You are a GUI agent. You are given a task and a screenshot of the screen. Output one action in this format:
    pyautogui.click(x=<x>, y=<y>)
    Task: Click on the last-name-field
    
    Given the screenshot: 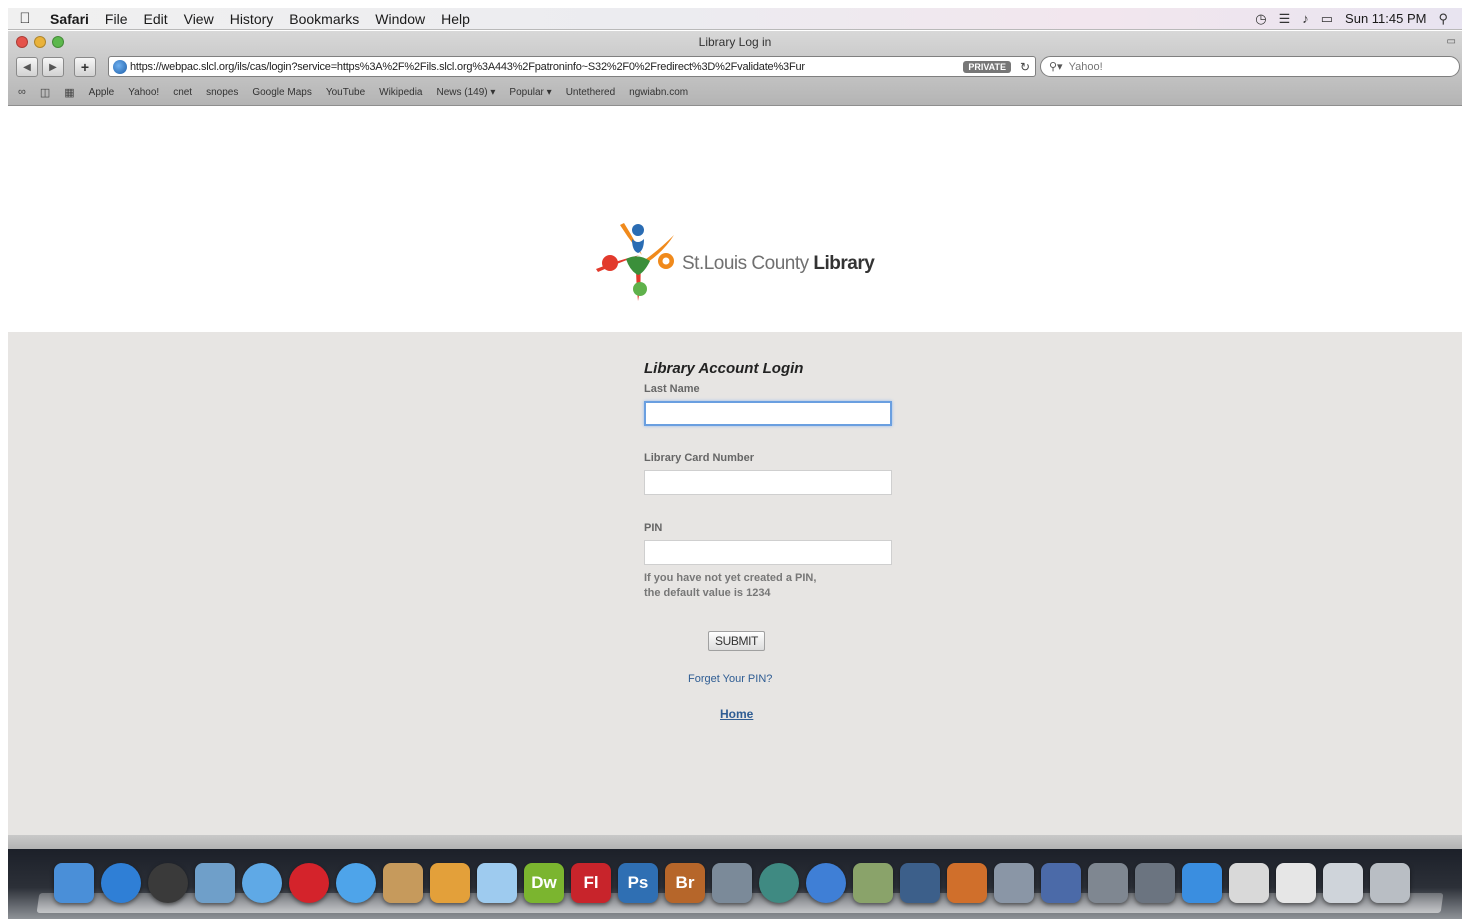 What is the action you would take?
    pyautogui.click(x=768, y=413)
    